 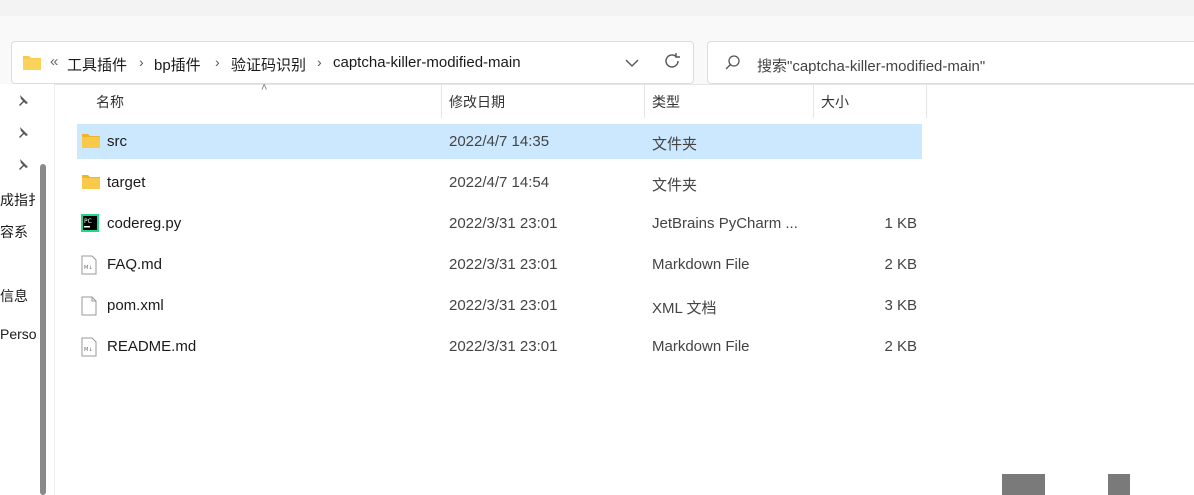 I want to click on breadcrumb-item-current: captcha-killer-modified-main, so click(x=427, y=62).